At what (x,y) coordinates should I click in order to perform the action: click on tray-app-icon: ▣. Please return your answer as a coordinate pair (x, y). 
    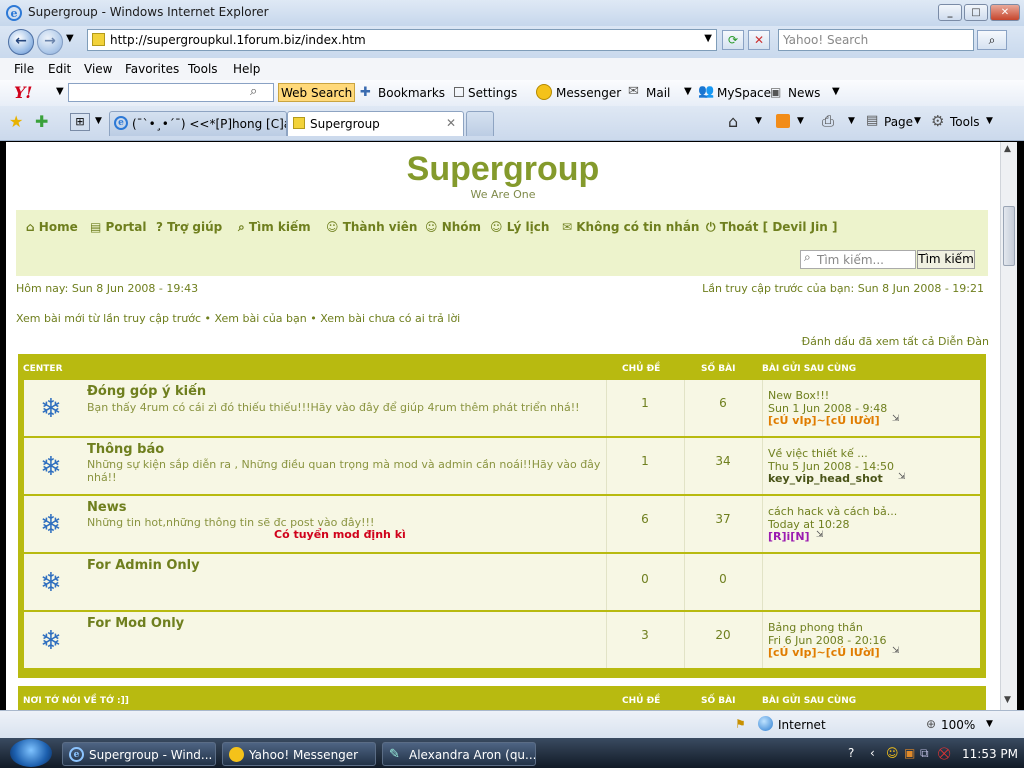
    Looking at the image, I should click on (909, 753).